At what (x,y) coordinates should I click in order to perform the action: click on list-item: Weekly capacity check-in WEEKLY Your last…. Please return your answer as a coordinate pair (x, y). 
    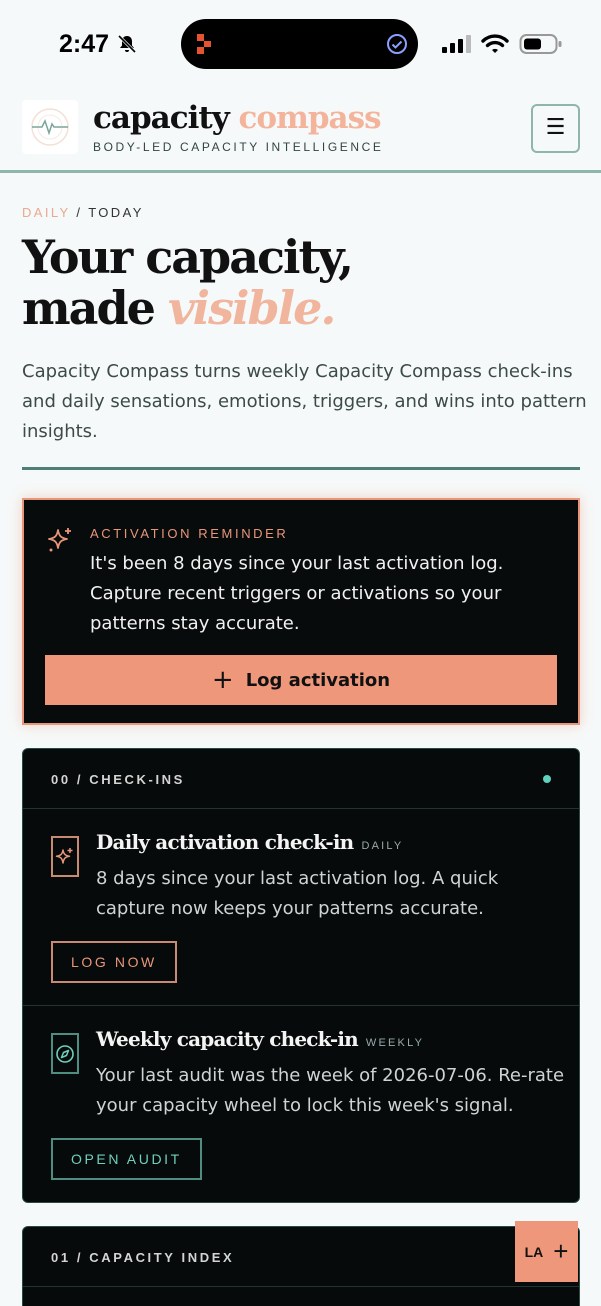
    Looking at the image, I should click on (301, 1104).